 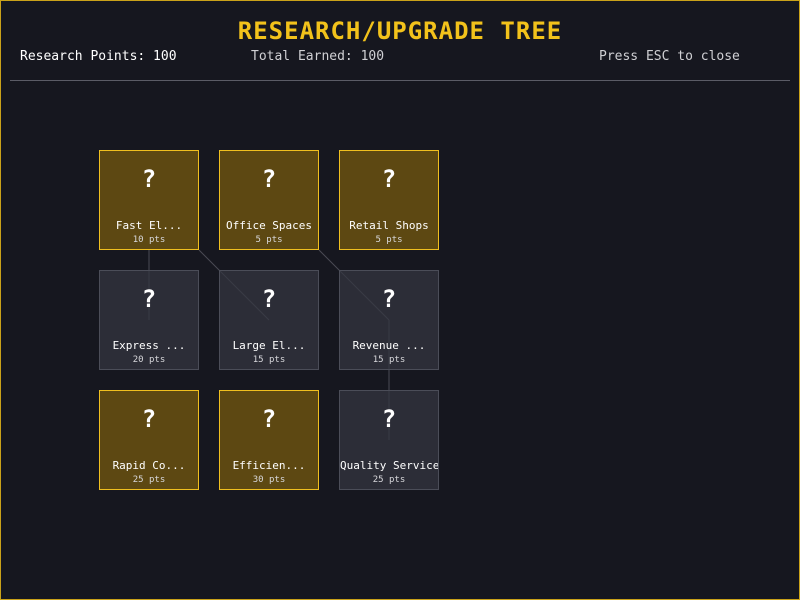 What do you see at coordinates (149, 240) in the screenshot?
I see `node-cost: 10 pts` at bounding box center [149, 240].